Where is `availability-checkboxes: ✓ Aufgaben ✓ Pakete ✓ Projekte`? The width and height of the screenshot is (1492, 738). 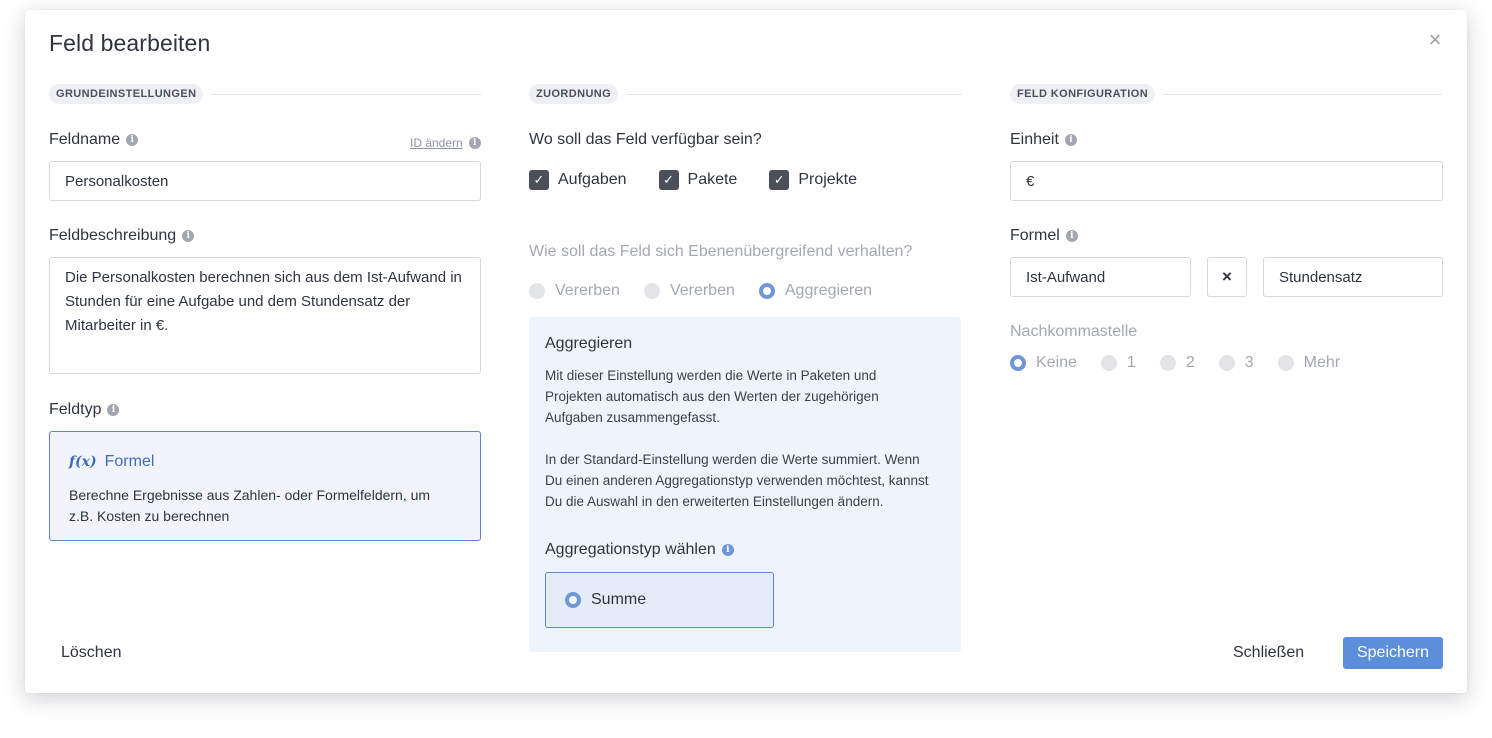
availability-checkboxes: ✓ Aufgaben ✓ Pakete ✓ Projekte is located at coordinates (709, 180).